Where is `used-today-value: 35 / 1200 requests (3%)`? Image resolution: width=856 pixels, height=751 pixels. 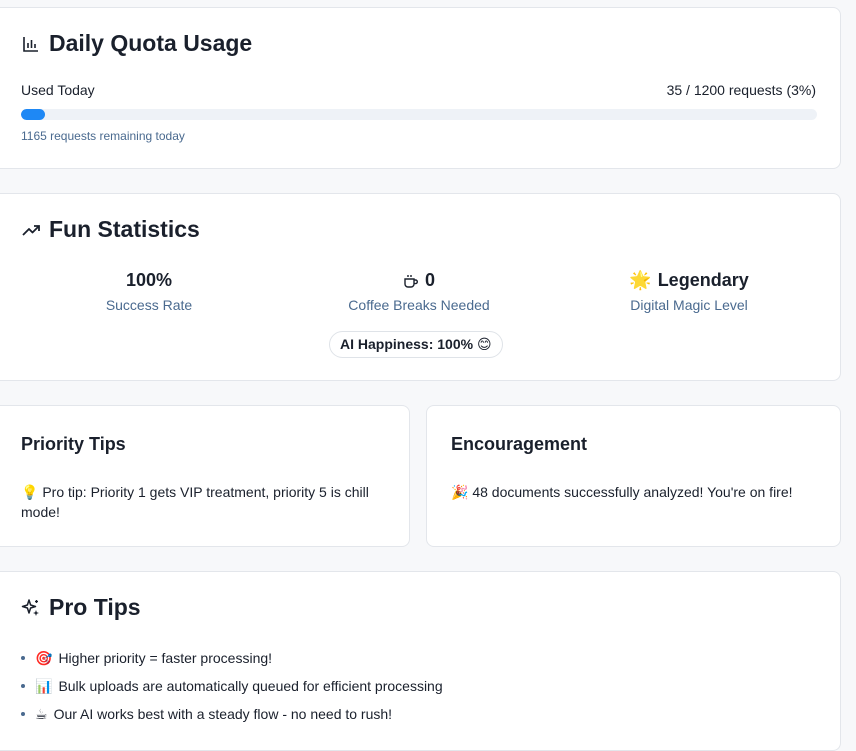
used-today-value: 35 / 1200 requests (3%) is located at coordinates (741, 90).